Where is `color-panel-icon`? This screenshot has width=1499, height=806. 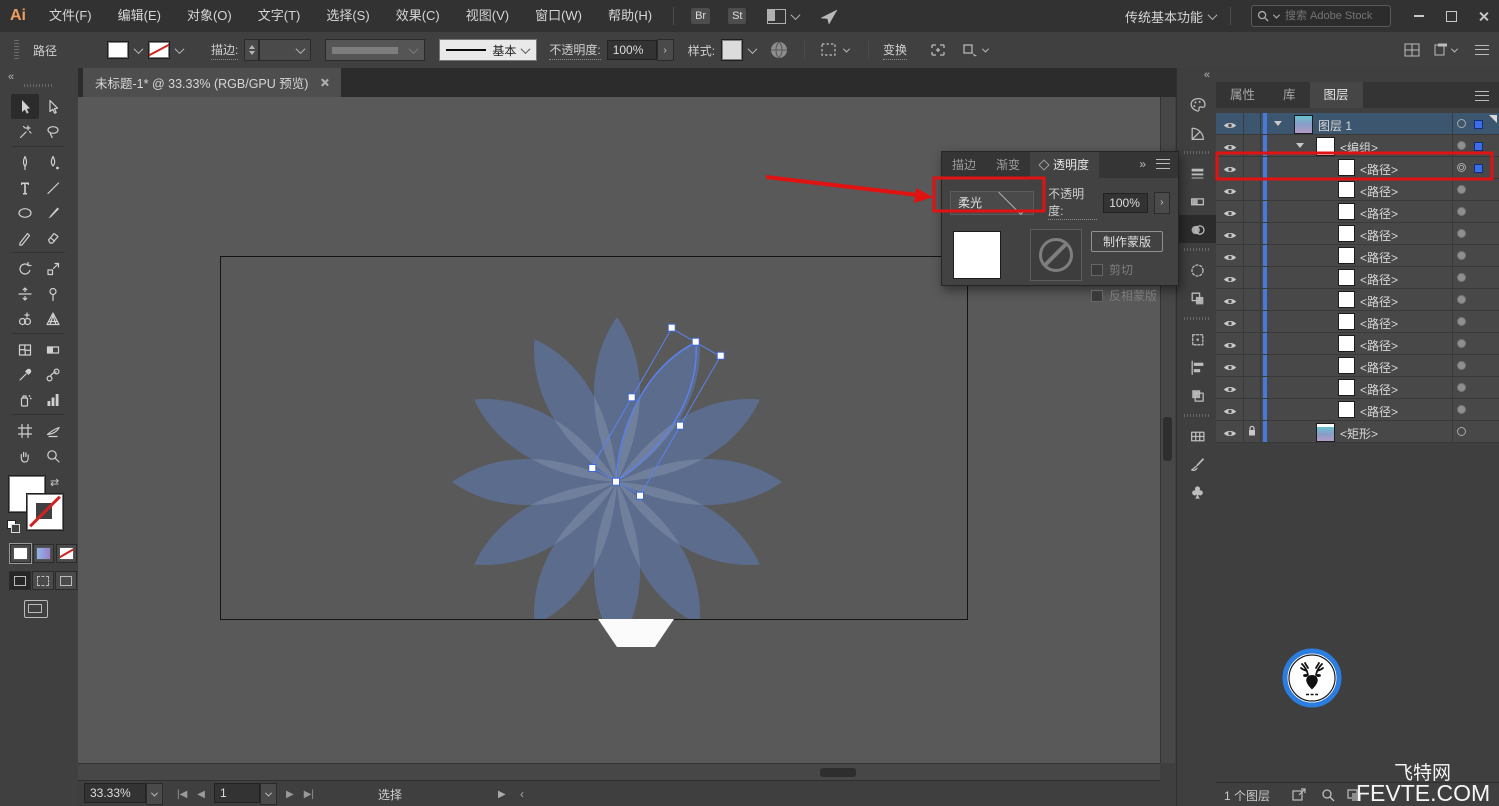 color-panel-icon is located at coordinates (1197, 104).